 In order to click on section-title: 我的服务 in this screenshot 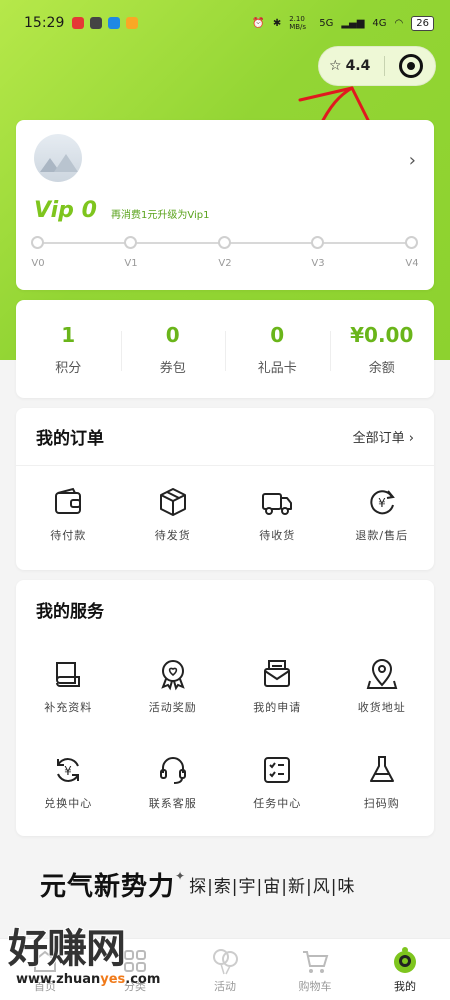, I will do `click(70, 611)`.